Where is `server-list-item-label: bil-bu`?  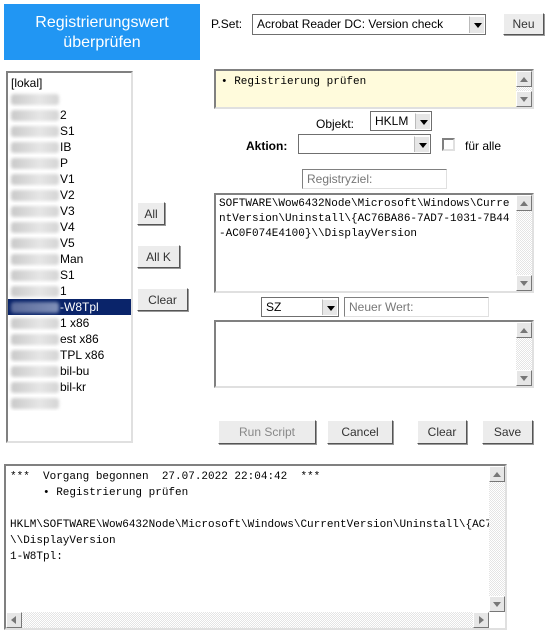 server-list-item-label: bil-bu is located at coordinates (75, 371).